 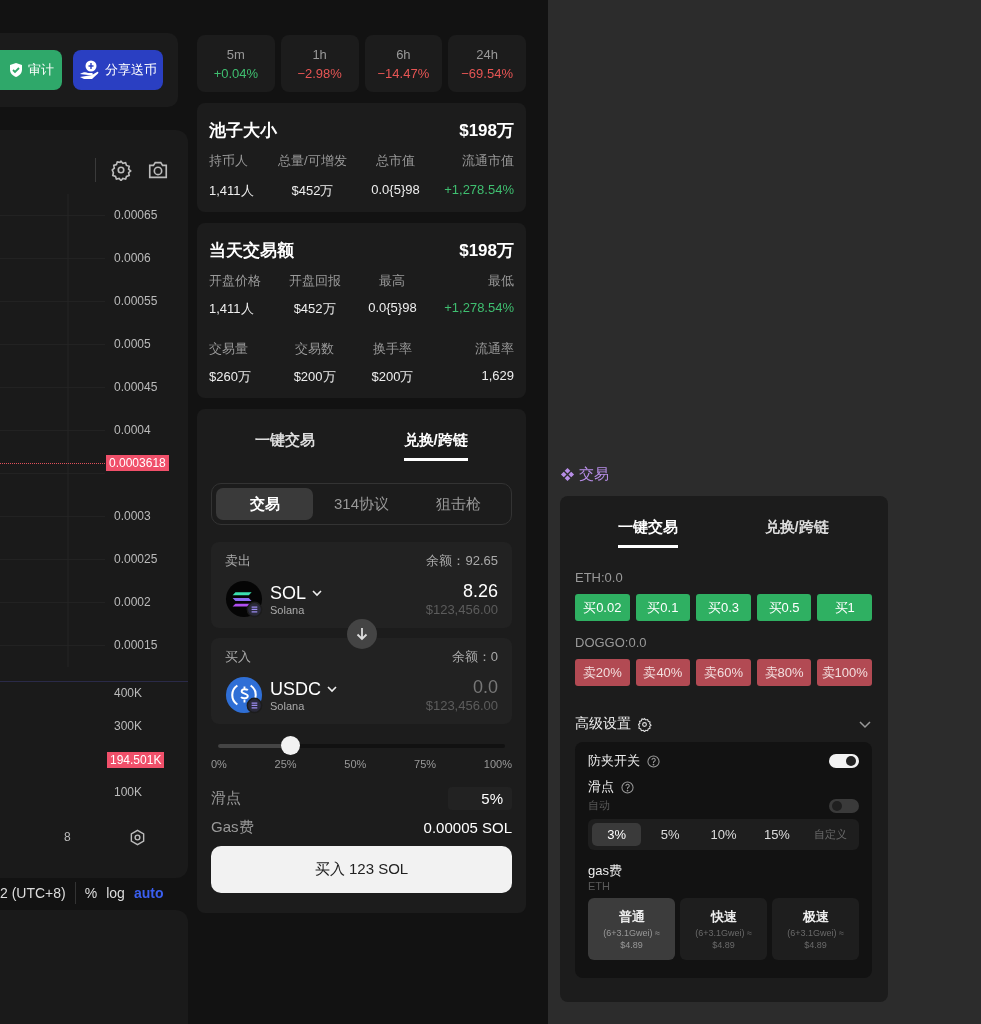 What do you see at coordinates (361, 504) in the screenshot?
I see `mode-tab: 314协议` at bounding box center [361, 504].